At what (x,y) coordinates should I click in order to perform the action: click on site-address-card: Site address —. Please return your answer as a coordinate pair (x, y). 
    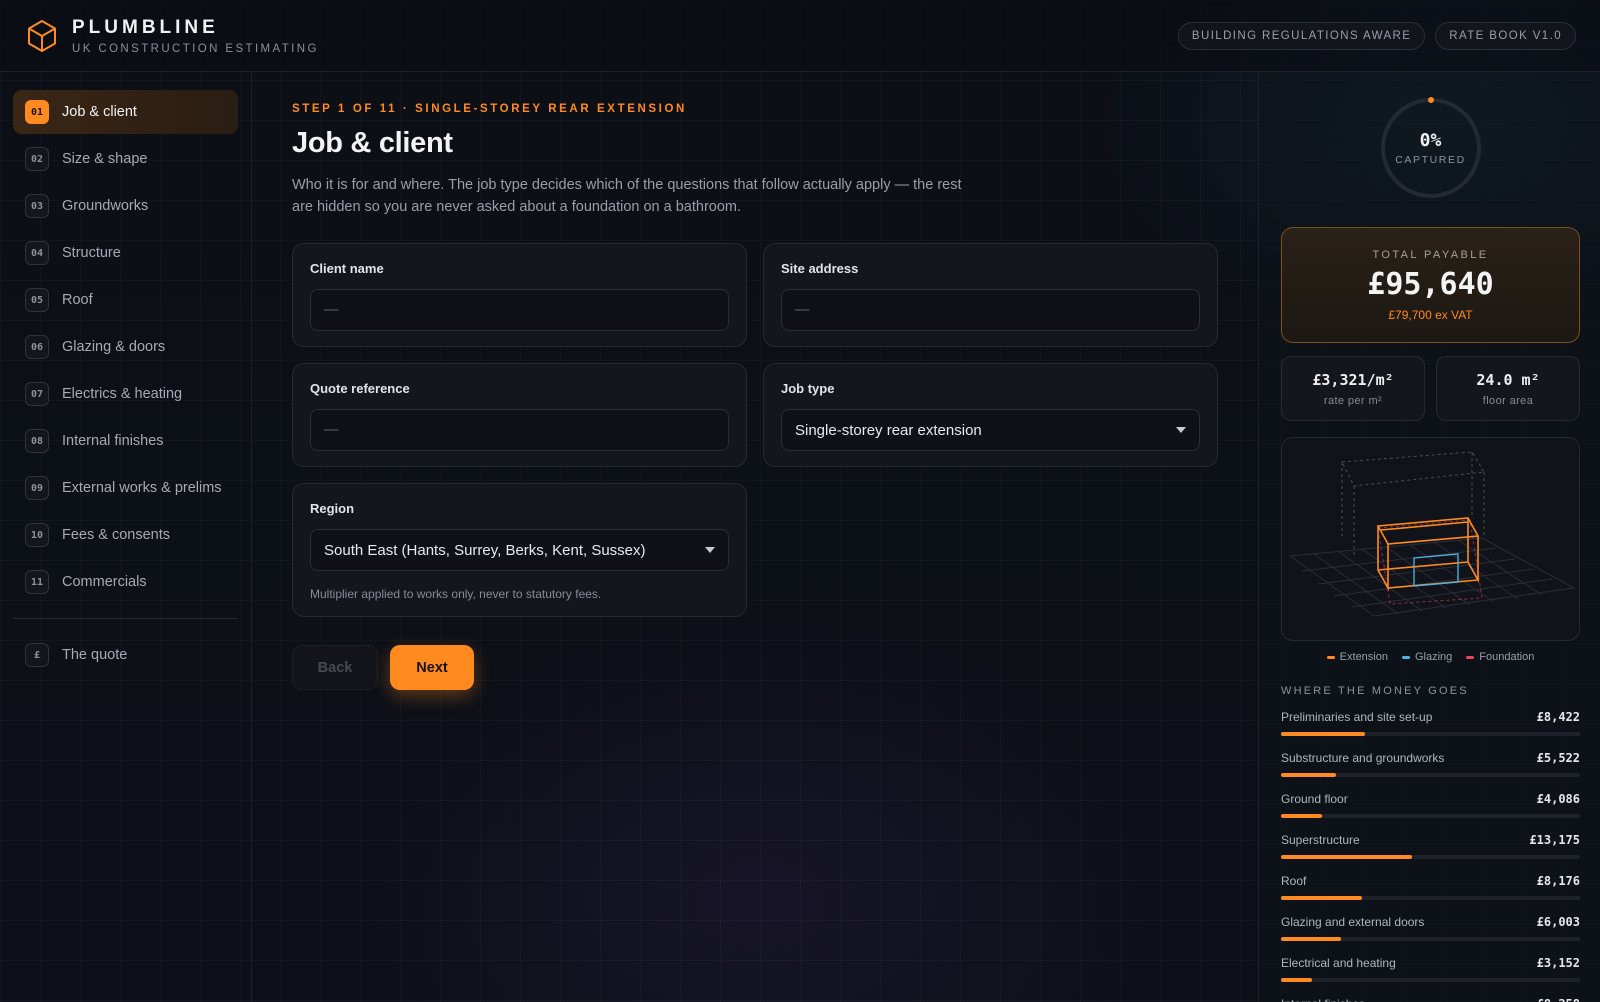
    Looking at the image, I should click on (990, 295).